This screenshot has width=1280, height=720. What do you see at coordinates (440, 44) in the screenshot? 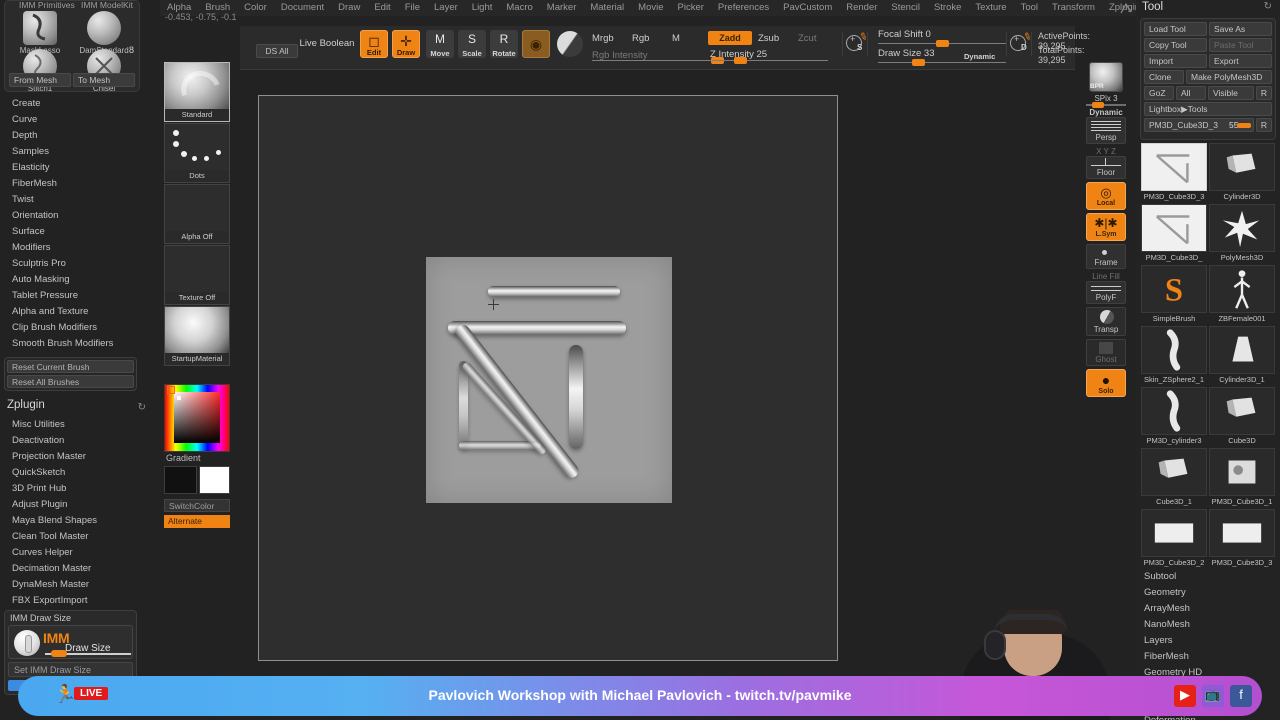
I see `move-button: M Move` at bounding box center [440, 44].